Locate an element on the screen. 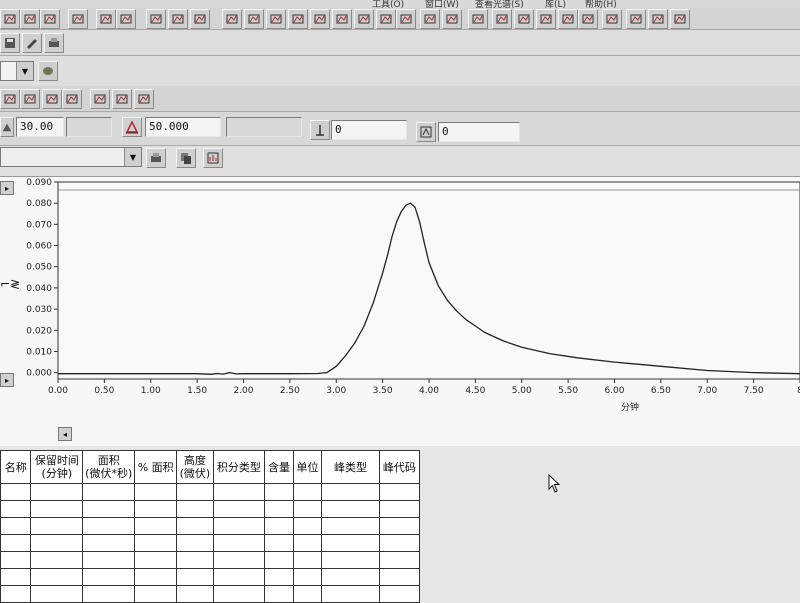 The height and width of the screenshot is (603, 800). col-name: 名称 is located at coordinates (16, 467).